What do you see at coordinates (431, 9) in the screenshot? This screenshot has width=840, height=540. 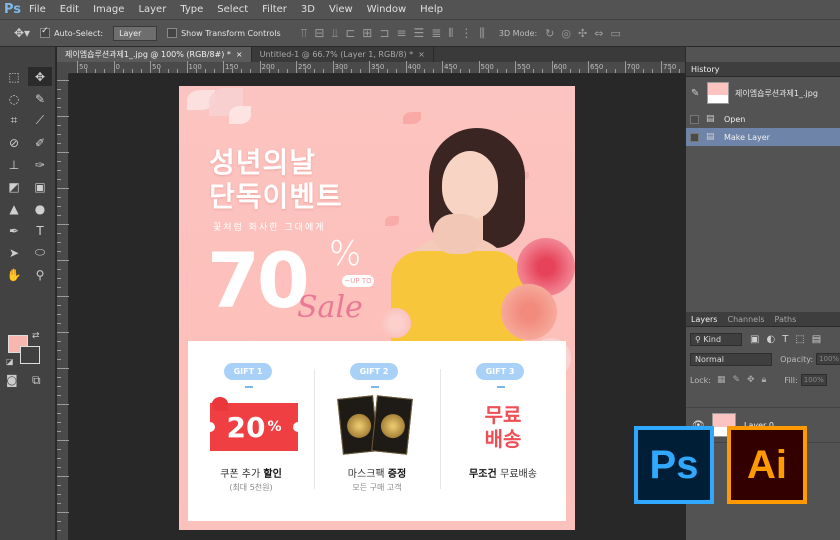 I see `menu-help: Help` at bounding box center [431, 9].